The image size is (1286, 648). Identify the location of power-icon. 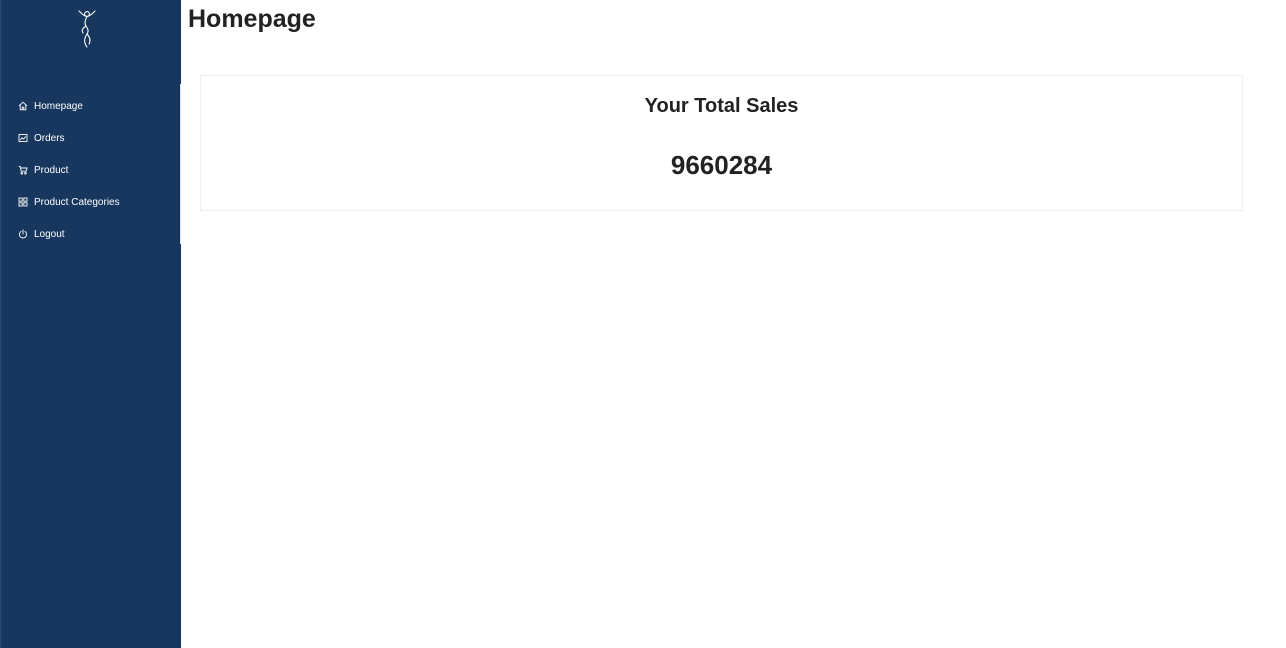
(23, 234).